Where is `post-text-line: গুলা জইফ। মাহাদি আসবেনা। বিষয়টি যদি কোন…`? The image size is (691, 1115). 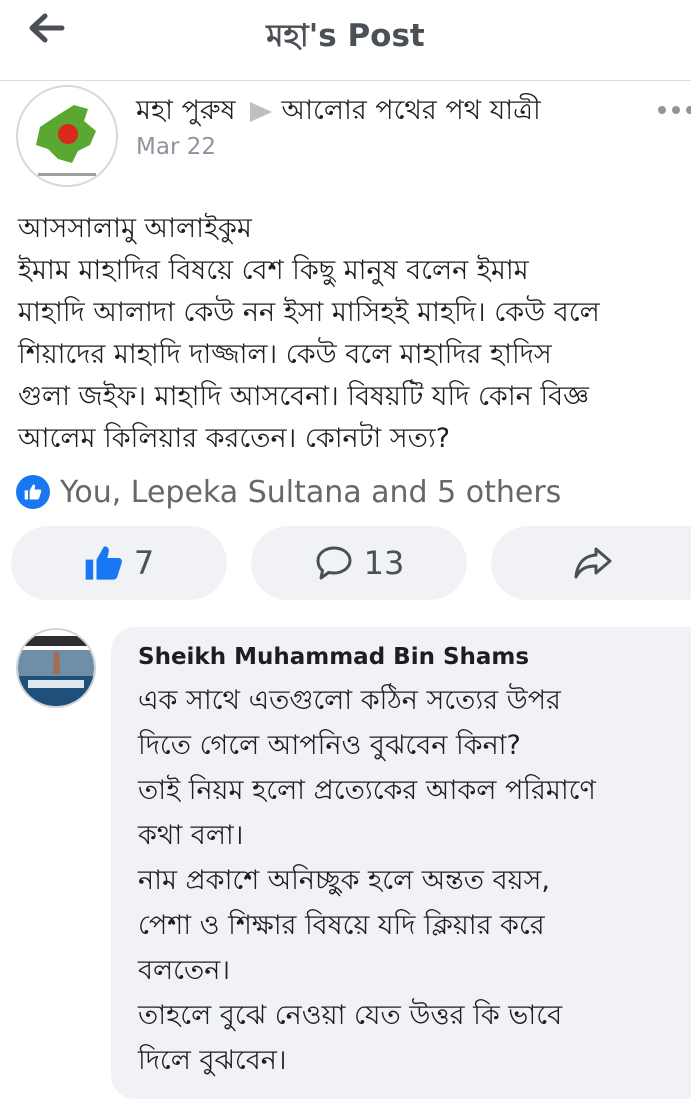 post-text-line: গুলা জইফ। মাহাদি আসবেনা। বিষয়টি যদি কোন… is located at coordinates (303, 396).